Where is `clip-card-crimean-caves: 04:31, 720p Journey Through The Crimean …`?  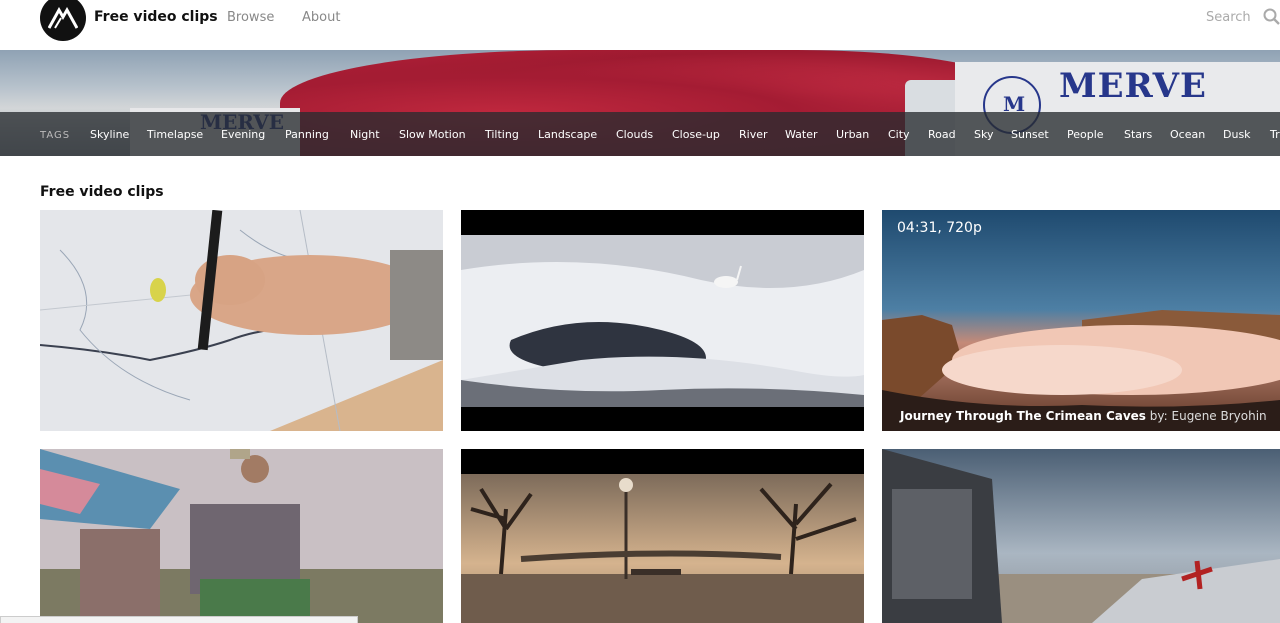 clip-card-crimean-caves: 04:31, 720p Journey Through The Crimean … is located at coordinates (1081, 320).